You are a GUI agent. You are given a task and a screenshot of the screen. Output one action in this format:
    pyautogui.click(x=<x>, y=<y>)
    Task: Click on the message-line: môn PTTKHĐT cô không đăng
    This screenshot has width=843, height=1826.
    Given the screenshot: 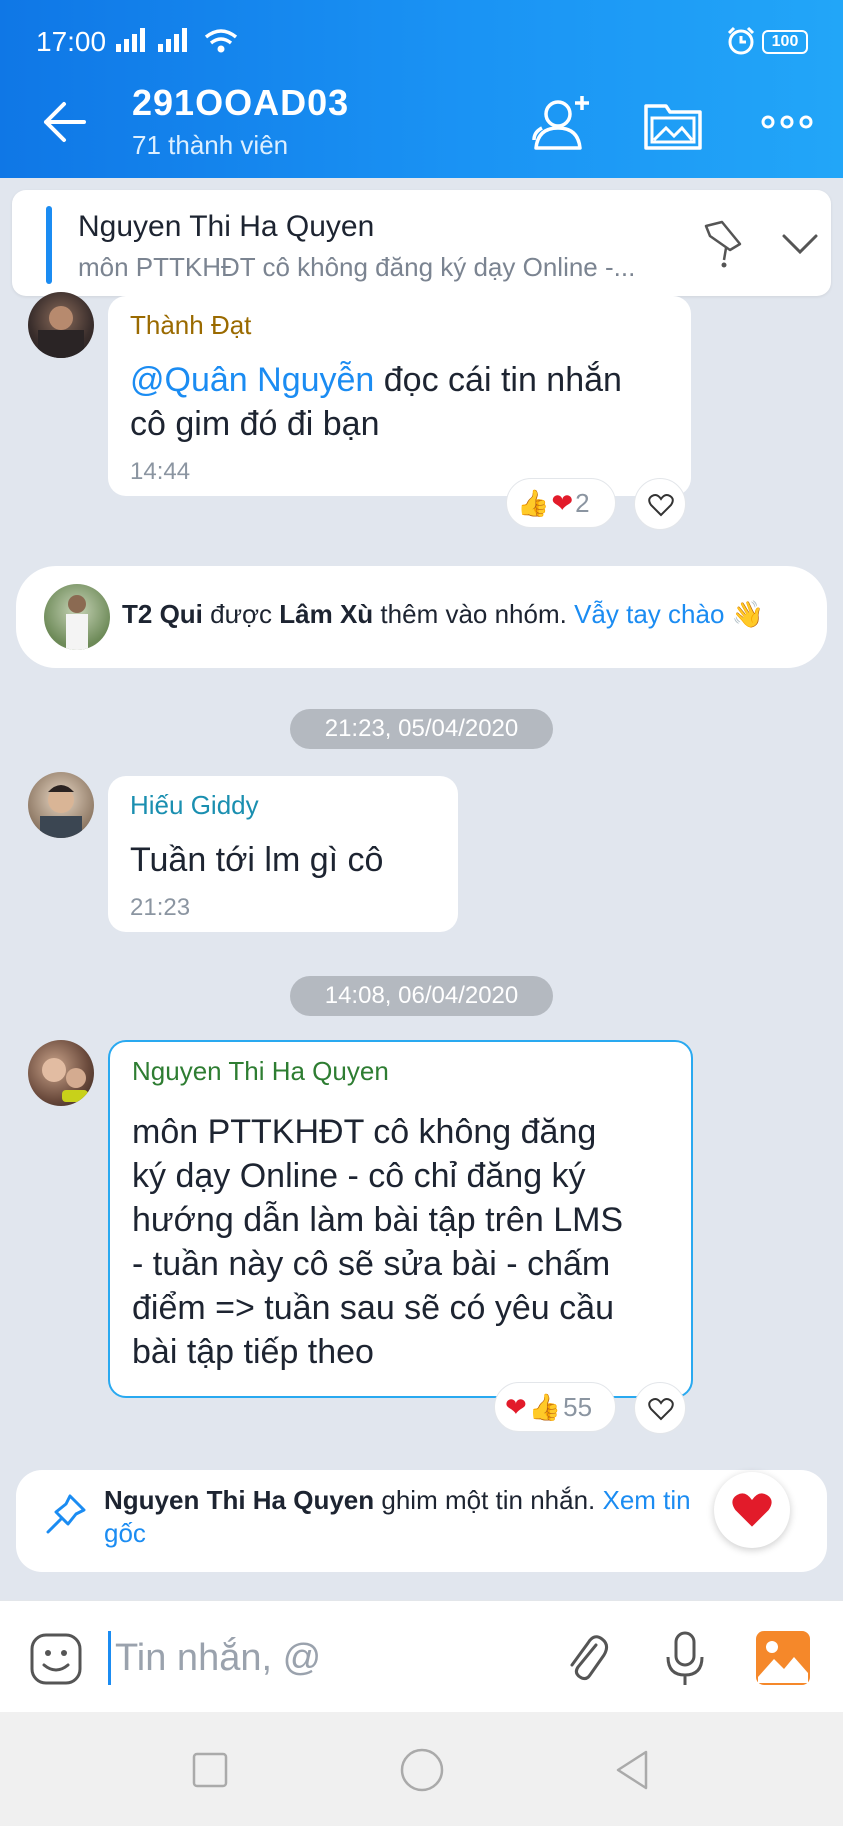 What is the action you would take?
    pyautogui.click(x=364, y=1132)
    